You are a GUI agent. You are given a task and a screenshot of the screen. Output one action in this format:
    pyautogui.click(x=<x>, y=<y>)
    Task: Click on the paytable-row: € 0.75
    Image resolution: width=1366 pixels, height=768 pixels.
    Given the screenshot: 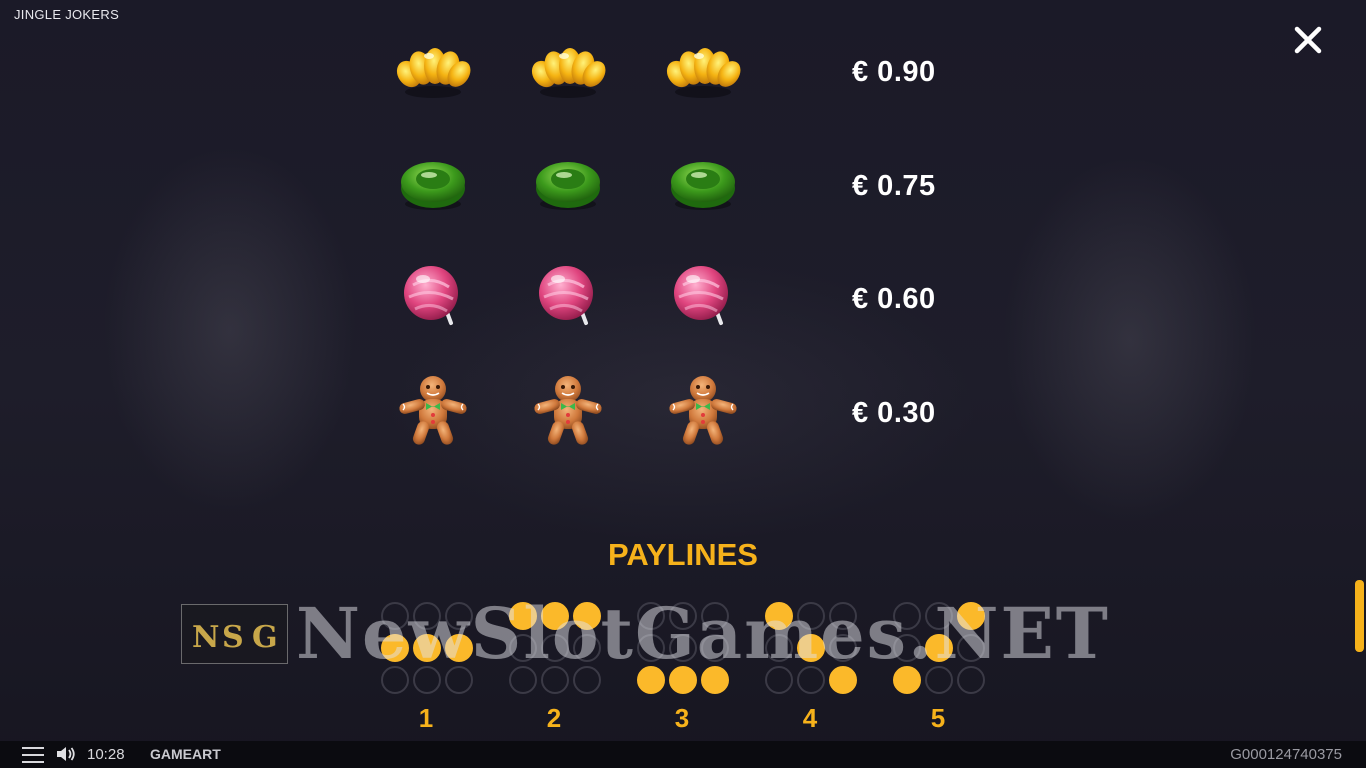 What is the action you would take?
    pyautogui.click(x=683, y=189)
    